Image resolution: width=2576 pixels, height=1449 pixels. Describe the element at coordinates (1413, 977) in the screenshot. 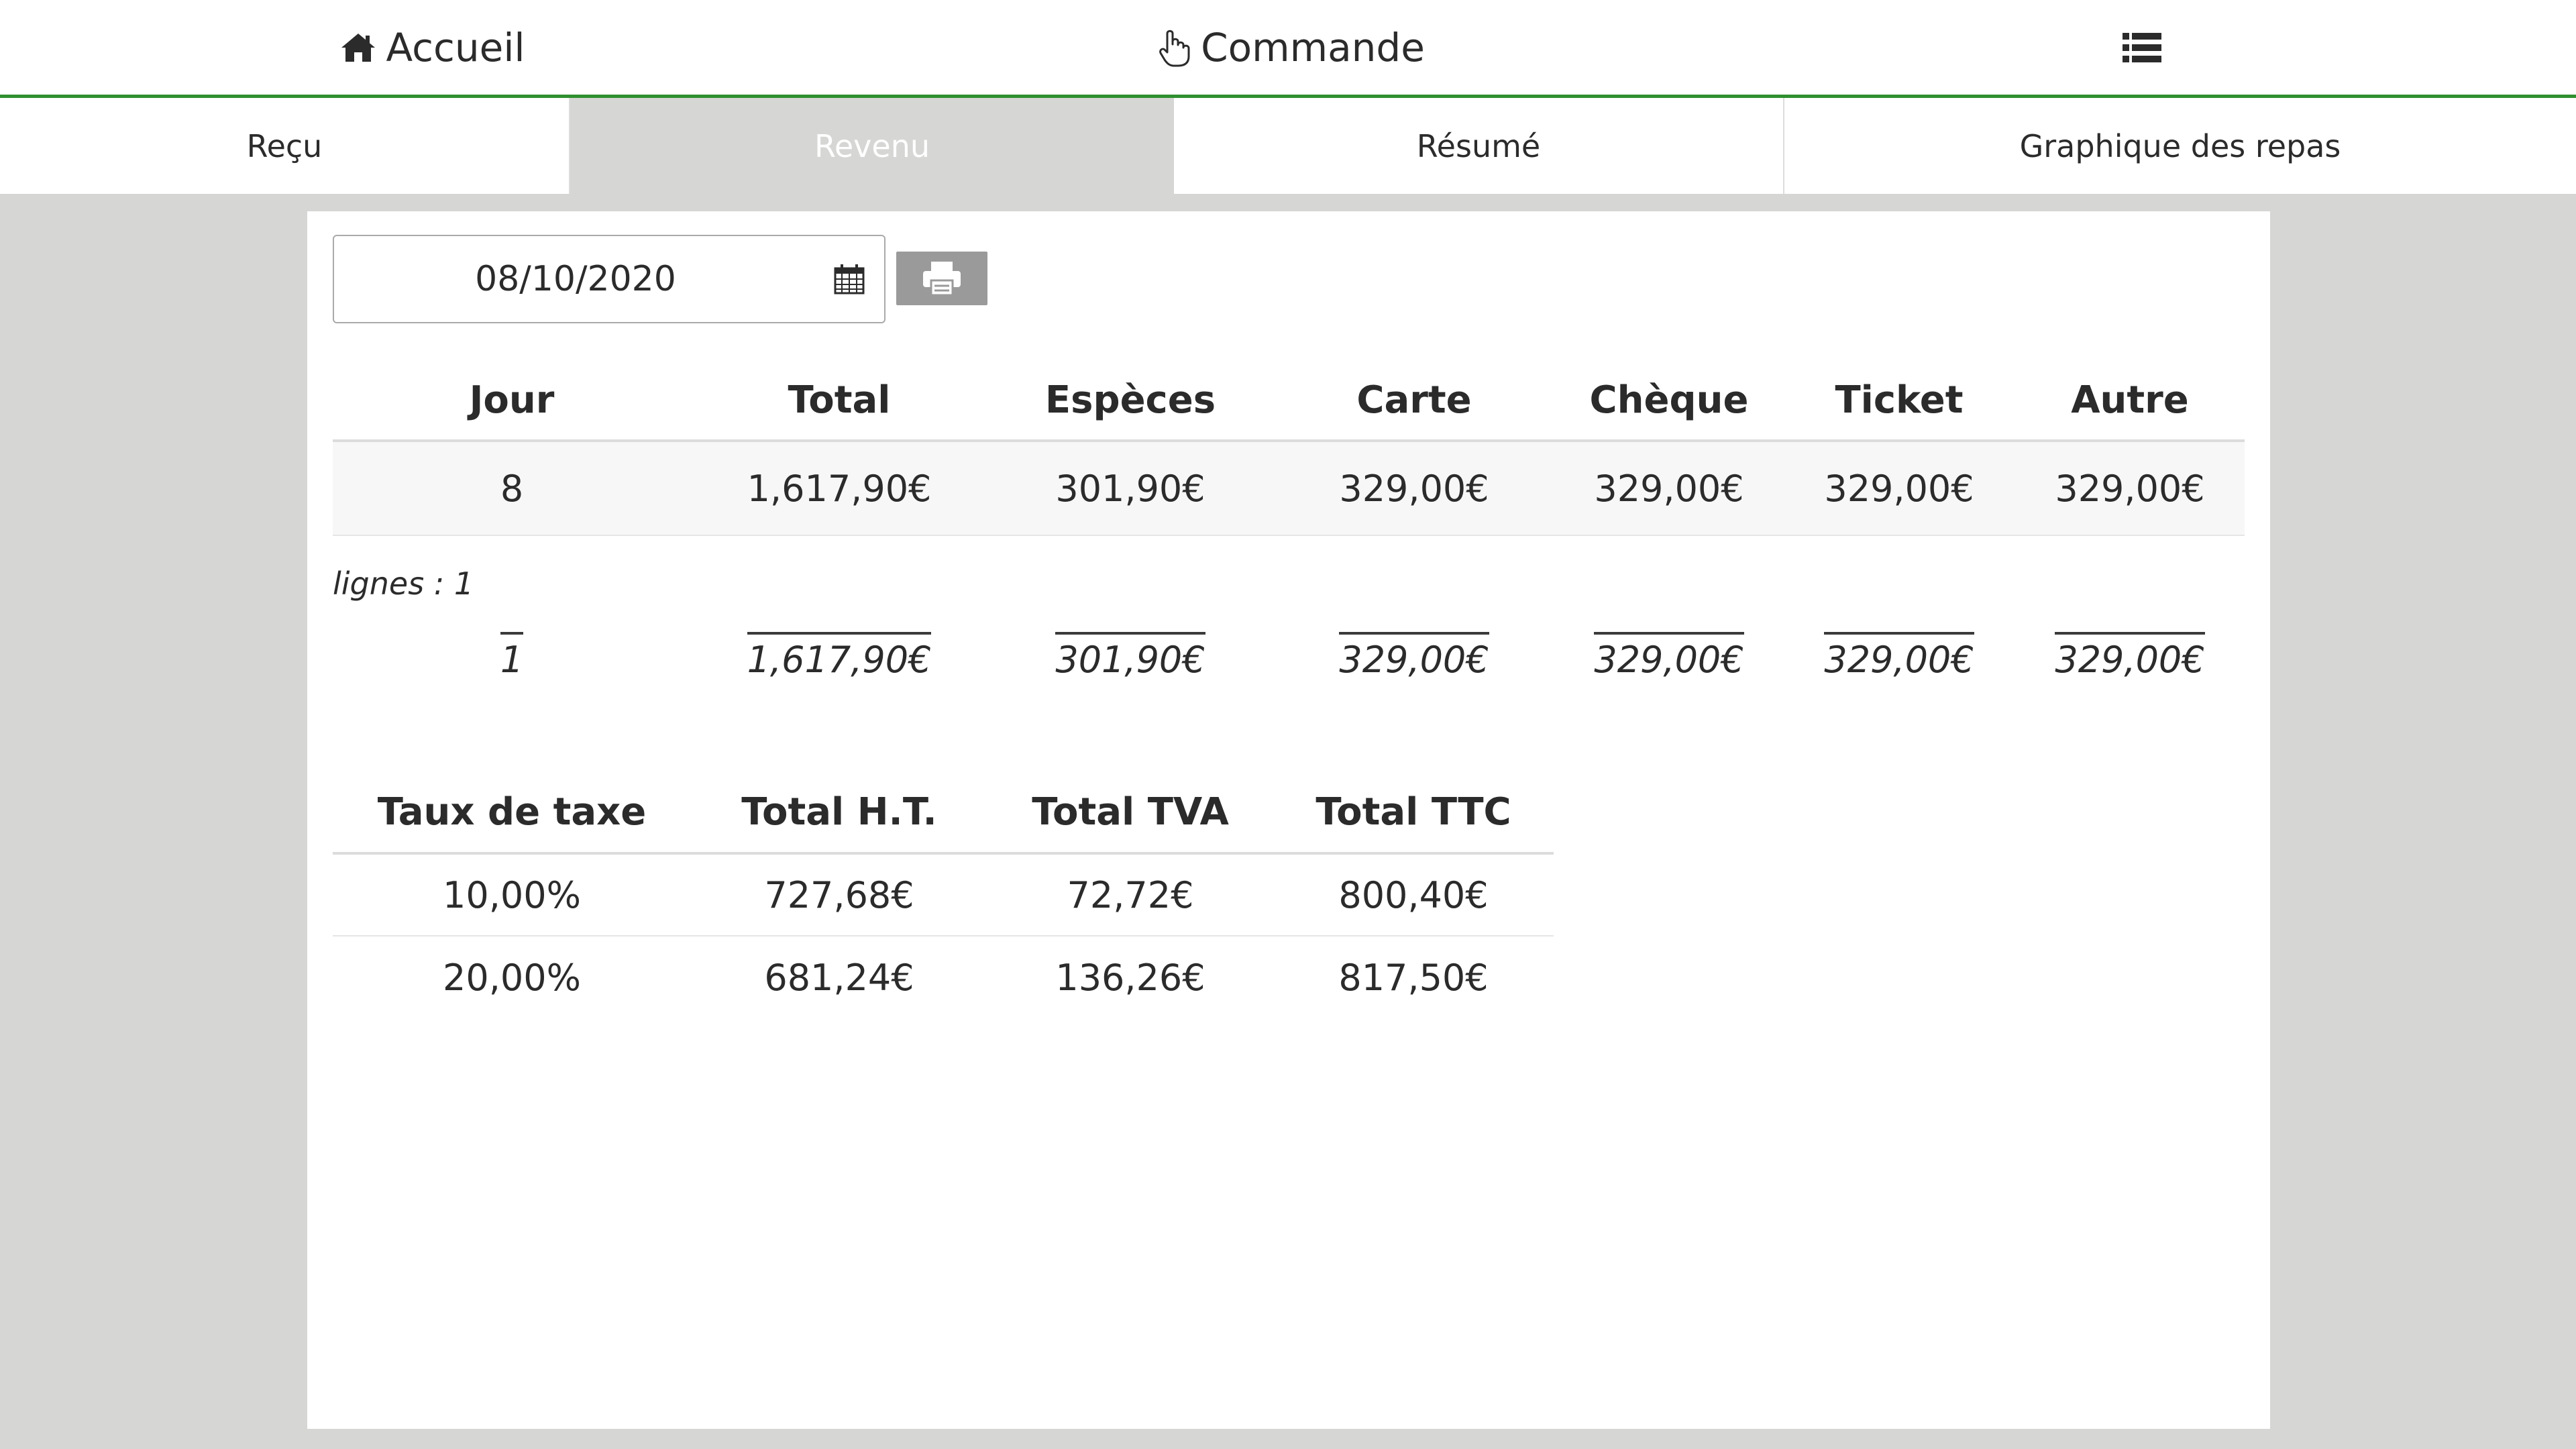

I see `cell-total-ttc: 817,50€` at that location.